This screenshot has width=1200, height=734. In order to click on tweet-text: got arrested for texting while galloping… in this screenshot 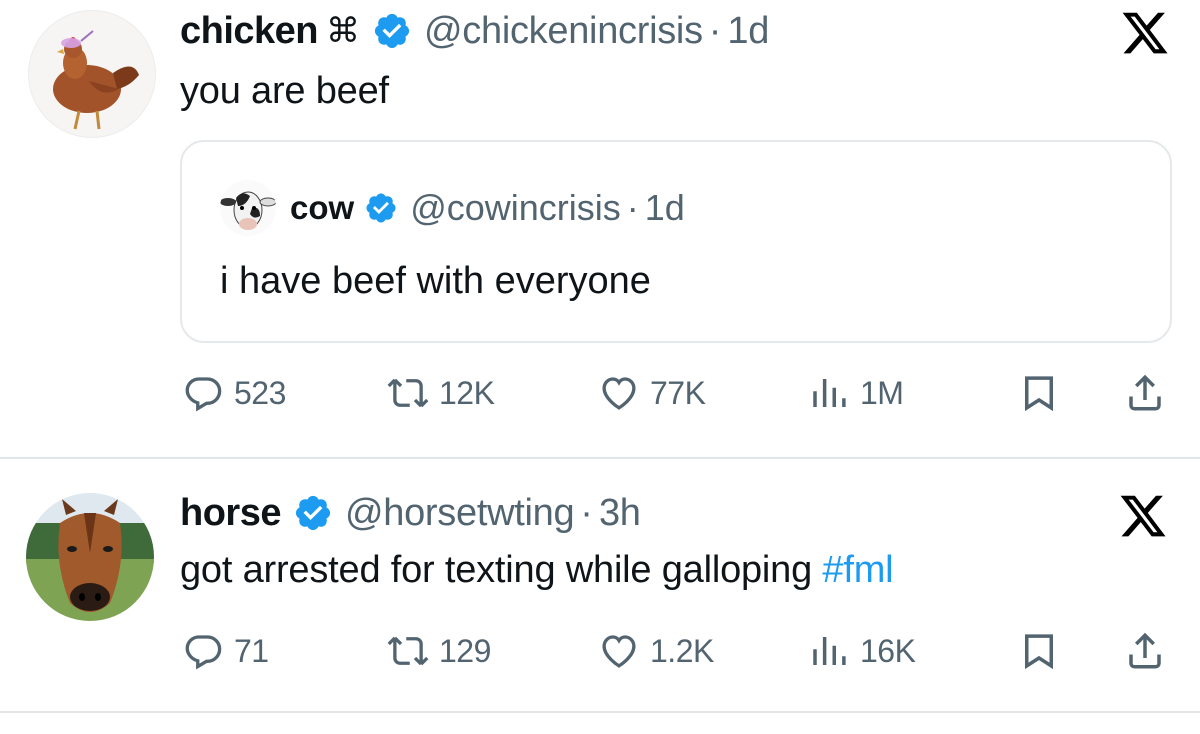, I will do `click(537, 570)`.